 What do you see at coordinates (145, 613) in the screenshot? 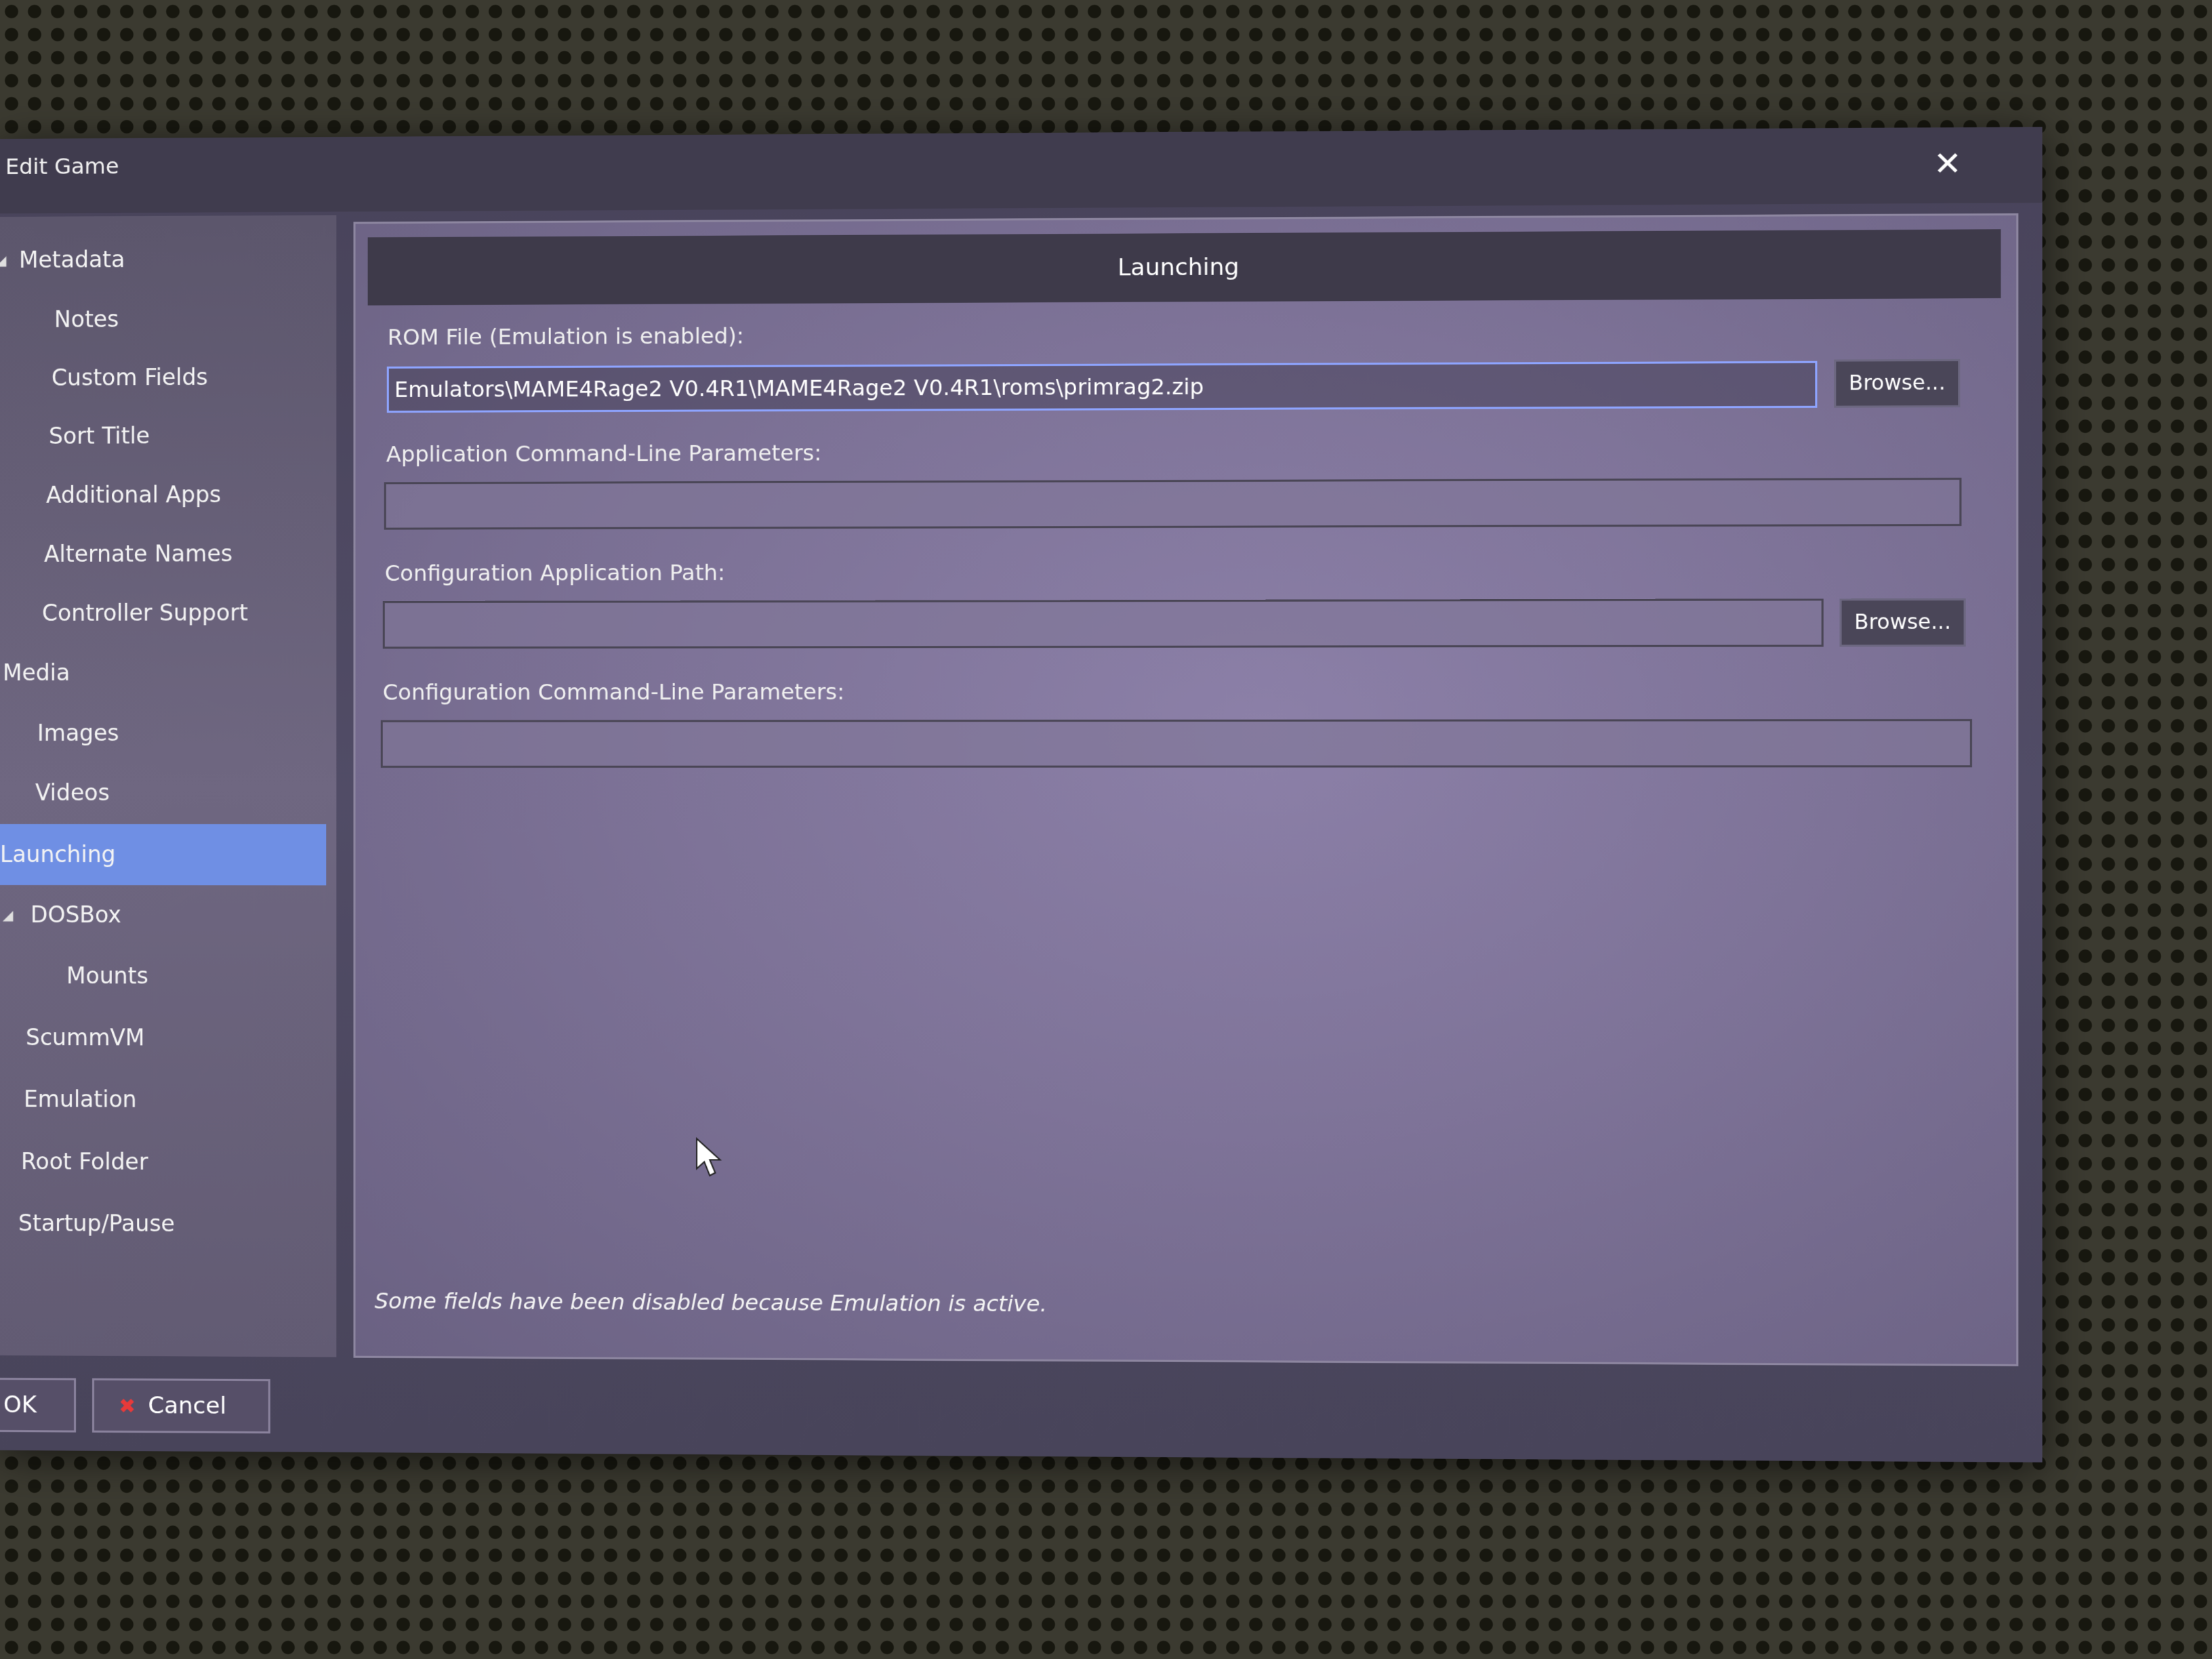
I see `sidebar-item-label: Controller Support` at bounding box center [145, 613].